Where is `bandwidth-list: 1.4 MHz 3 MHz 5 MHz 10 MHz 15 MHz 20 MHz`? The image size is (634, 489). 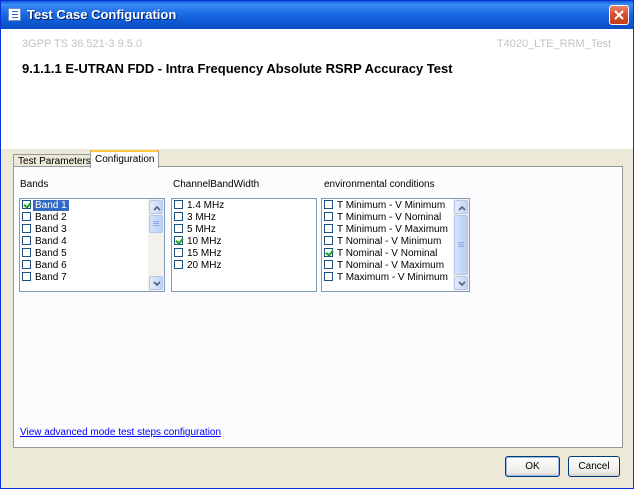
bandwidth-list: 1.4 MHz 3 MHz 5 MHz 10 MHz 15 MHz 20 MHz is located at coordinates (244, 245).